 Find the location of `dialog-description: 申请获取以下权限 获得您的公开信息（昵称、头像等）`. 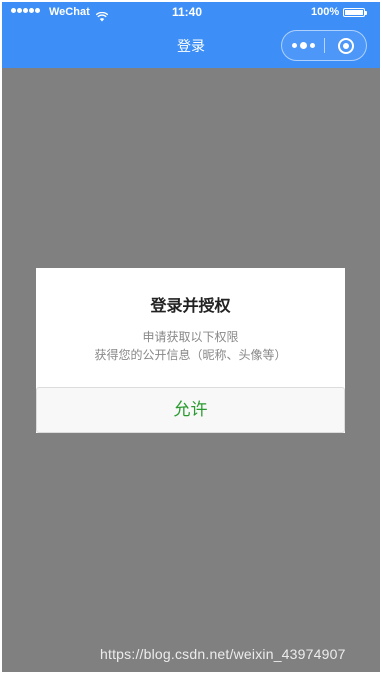

dialog-description: 申请获取以下权限 获得您的公开信息（昵称、头像等） is located at coordinates (190, 346).